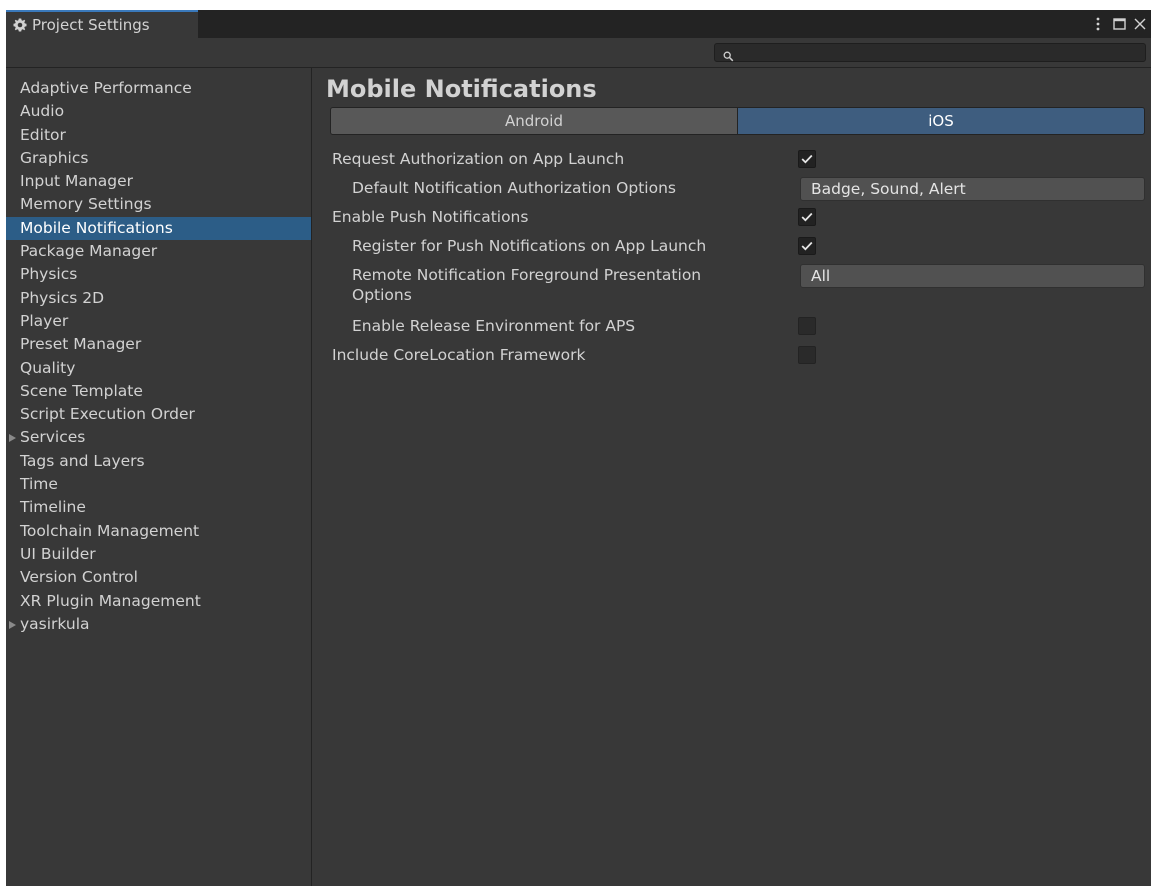 Image resolution: width=1151 pixels, height=886 pixels. What do you see at coordinates (1140, 24) in the screenshot?
I see `close-icon` at bounding box center [1140, 24].